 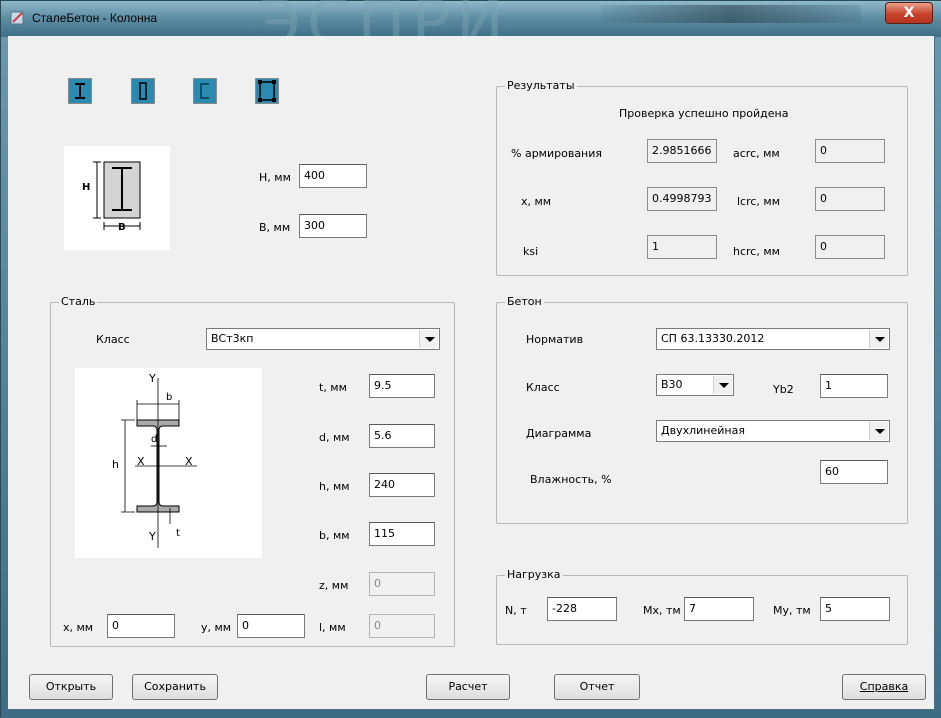 What do you see at coordinates (854, 472) in the screenshot?
I see `humidity-input: 60` at bounding box center [854, 472].